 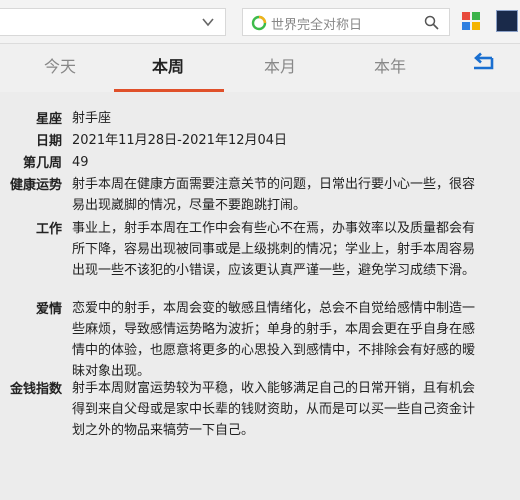 What do you see at coordinates (92, 118) in the screenshot?
I see `constellation-value: 射手座` at bounding box center [92, 118].